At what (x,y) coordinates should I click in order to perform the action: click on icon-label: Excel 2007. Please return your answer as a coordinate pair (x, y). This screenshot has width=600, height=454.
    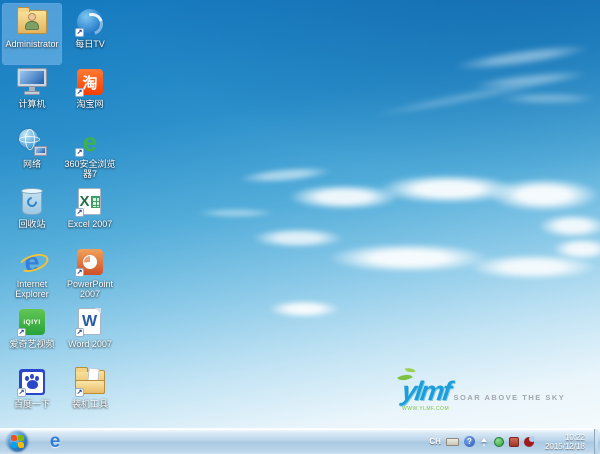
    Looking at the image, I should click on (90, 224).